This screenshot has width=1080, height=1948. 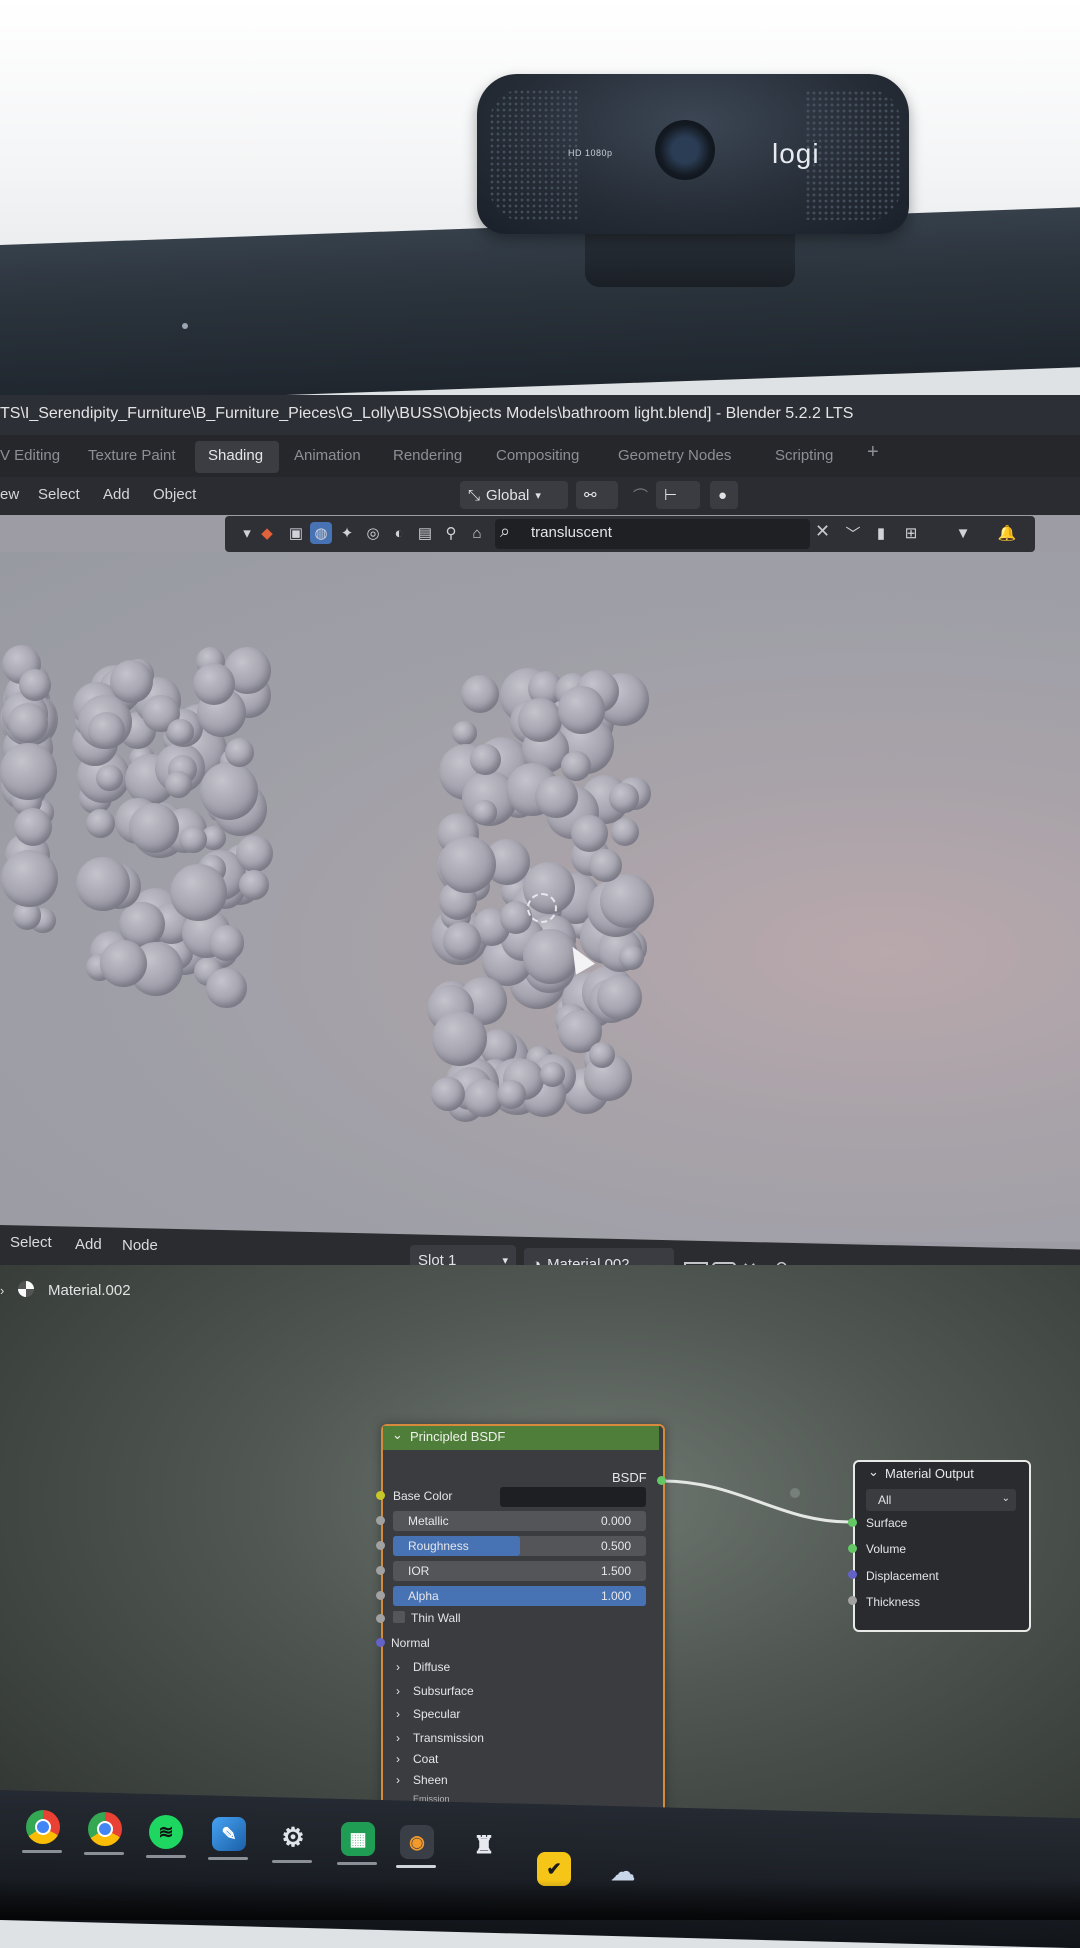 I want to click on thin-wall-socket, so click(x=380, y=1618).